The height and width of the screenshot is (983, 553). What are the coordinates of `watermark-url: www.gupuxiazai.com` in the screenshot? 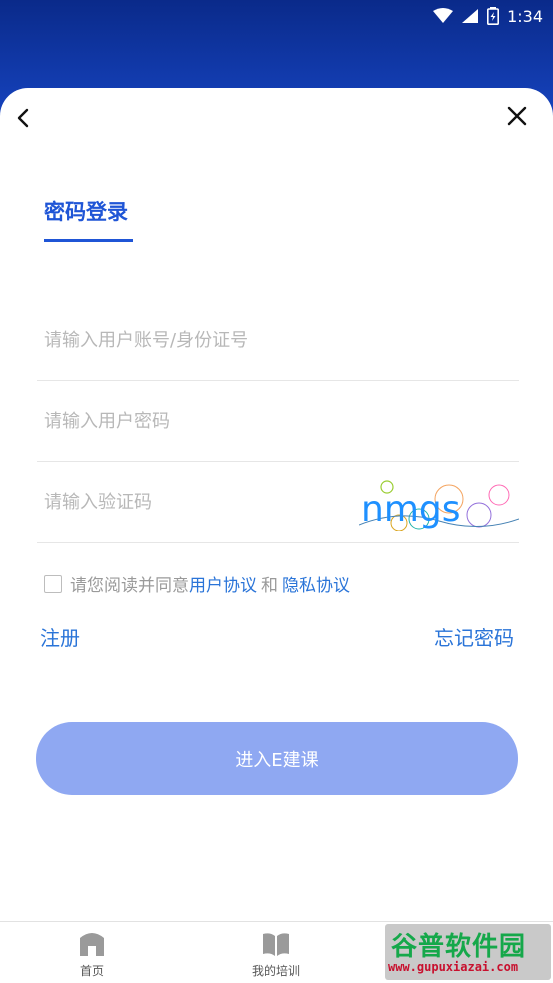 It's located at (453, 967).